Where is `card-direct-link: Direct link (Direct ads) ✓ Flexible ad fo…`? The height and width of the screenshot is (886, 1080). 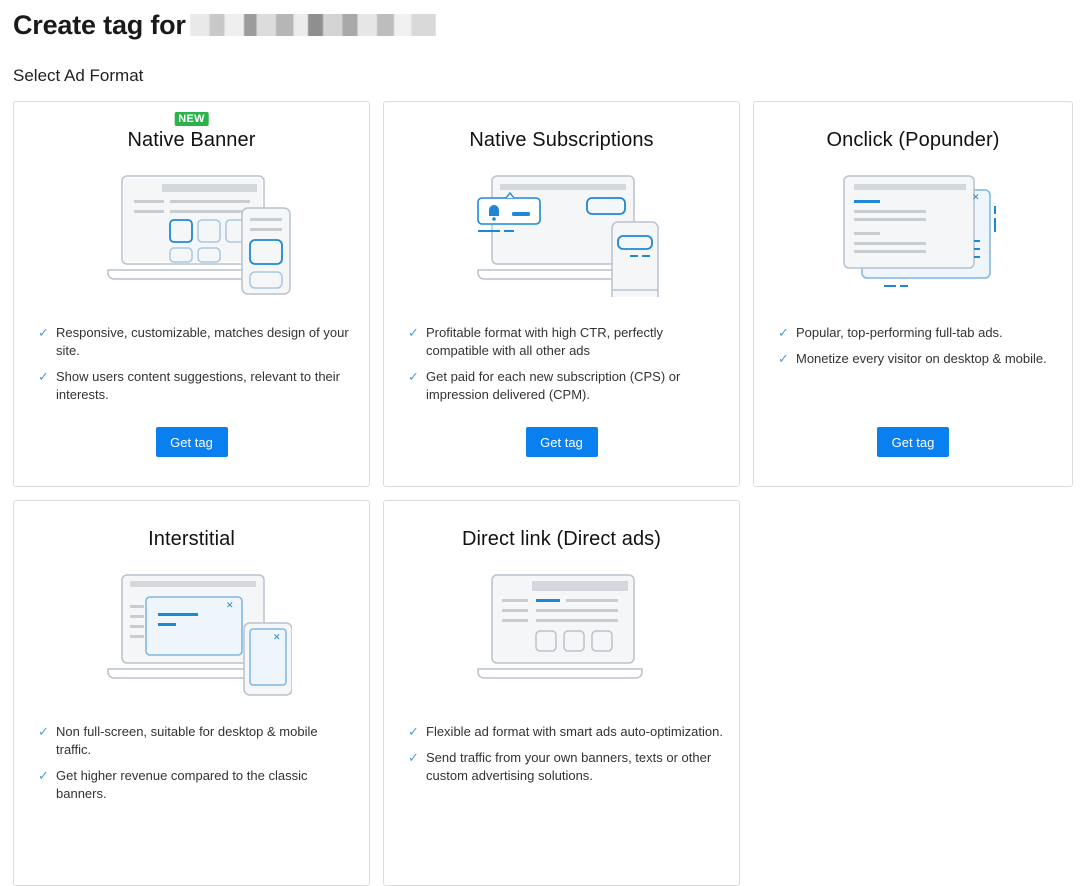
card-direct-link: Direct link (Direct ads) ✓ Flexible ad fo… is located at coordinates (561, 693).